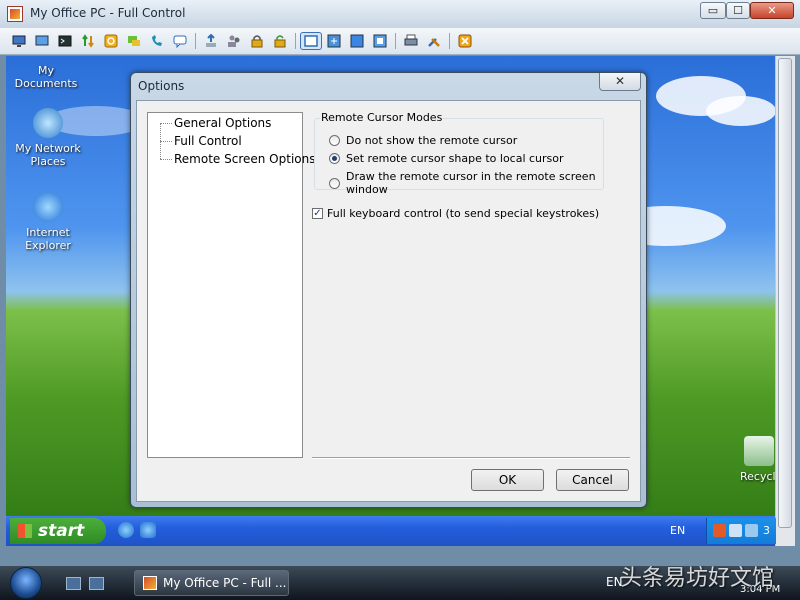 The width and height of the screenshot is (800, 600). I want to click on vista-start-orb, so click(26, 583).